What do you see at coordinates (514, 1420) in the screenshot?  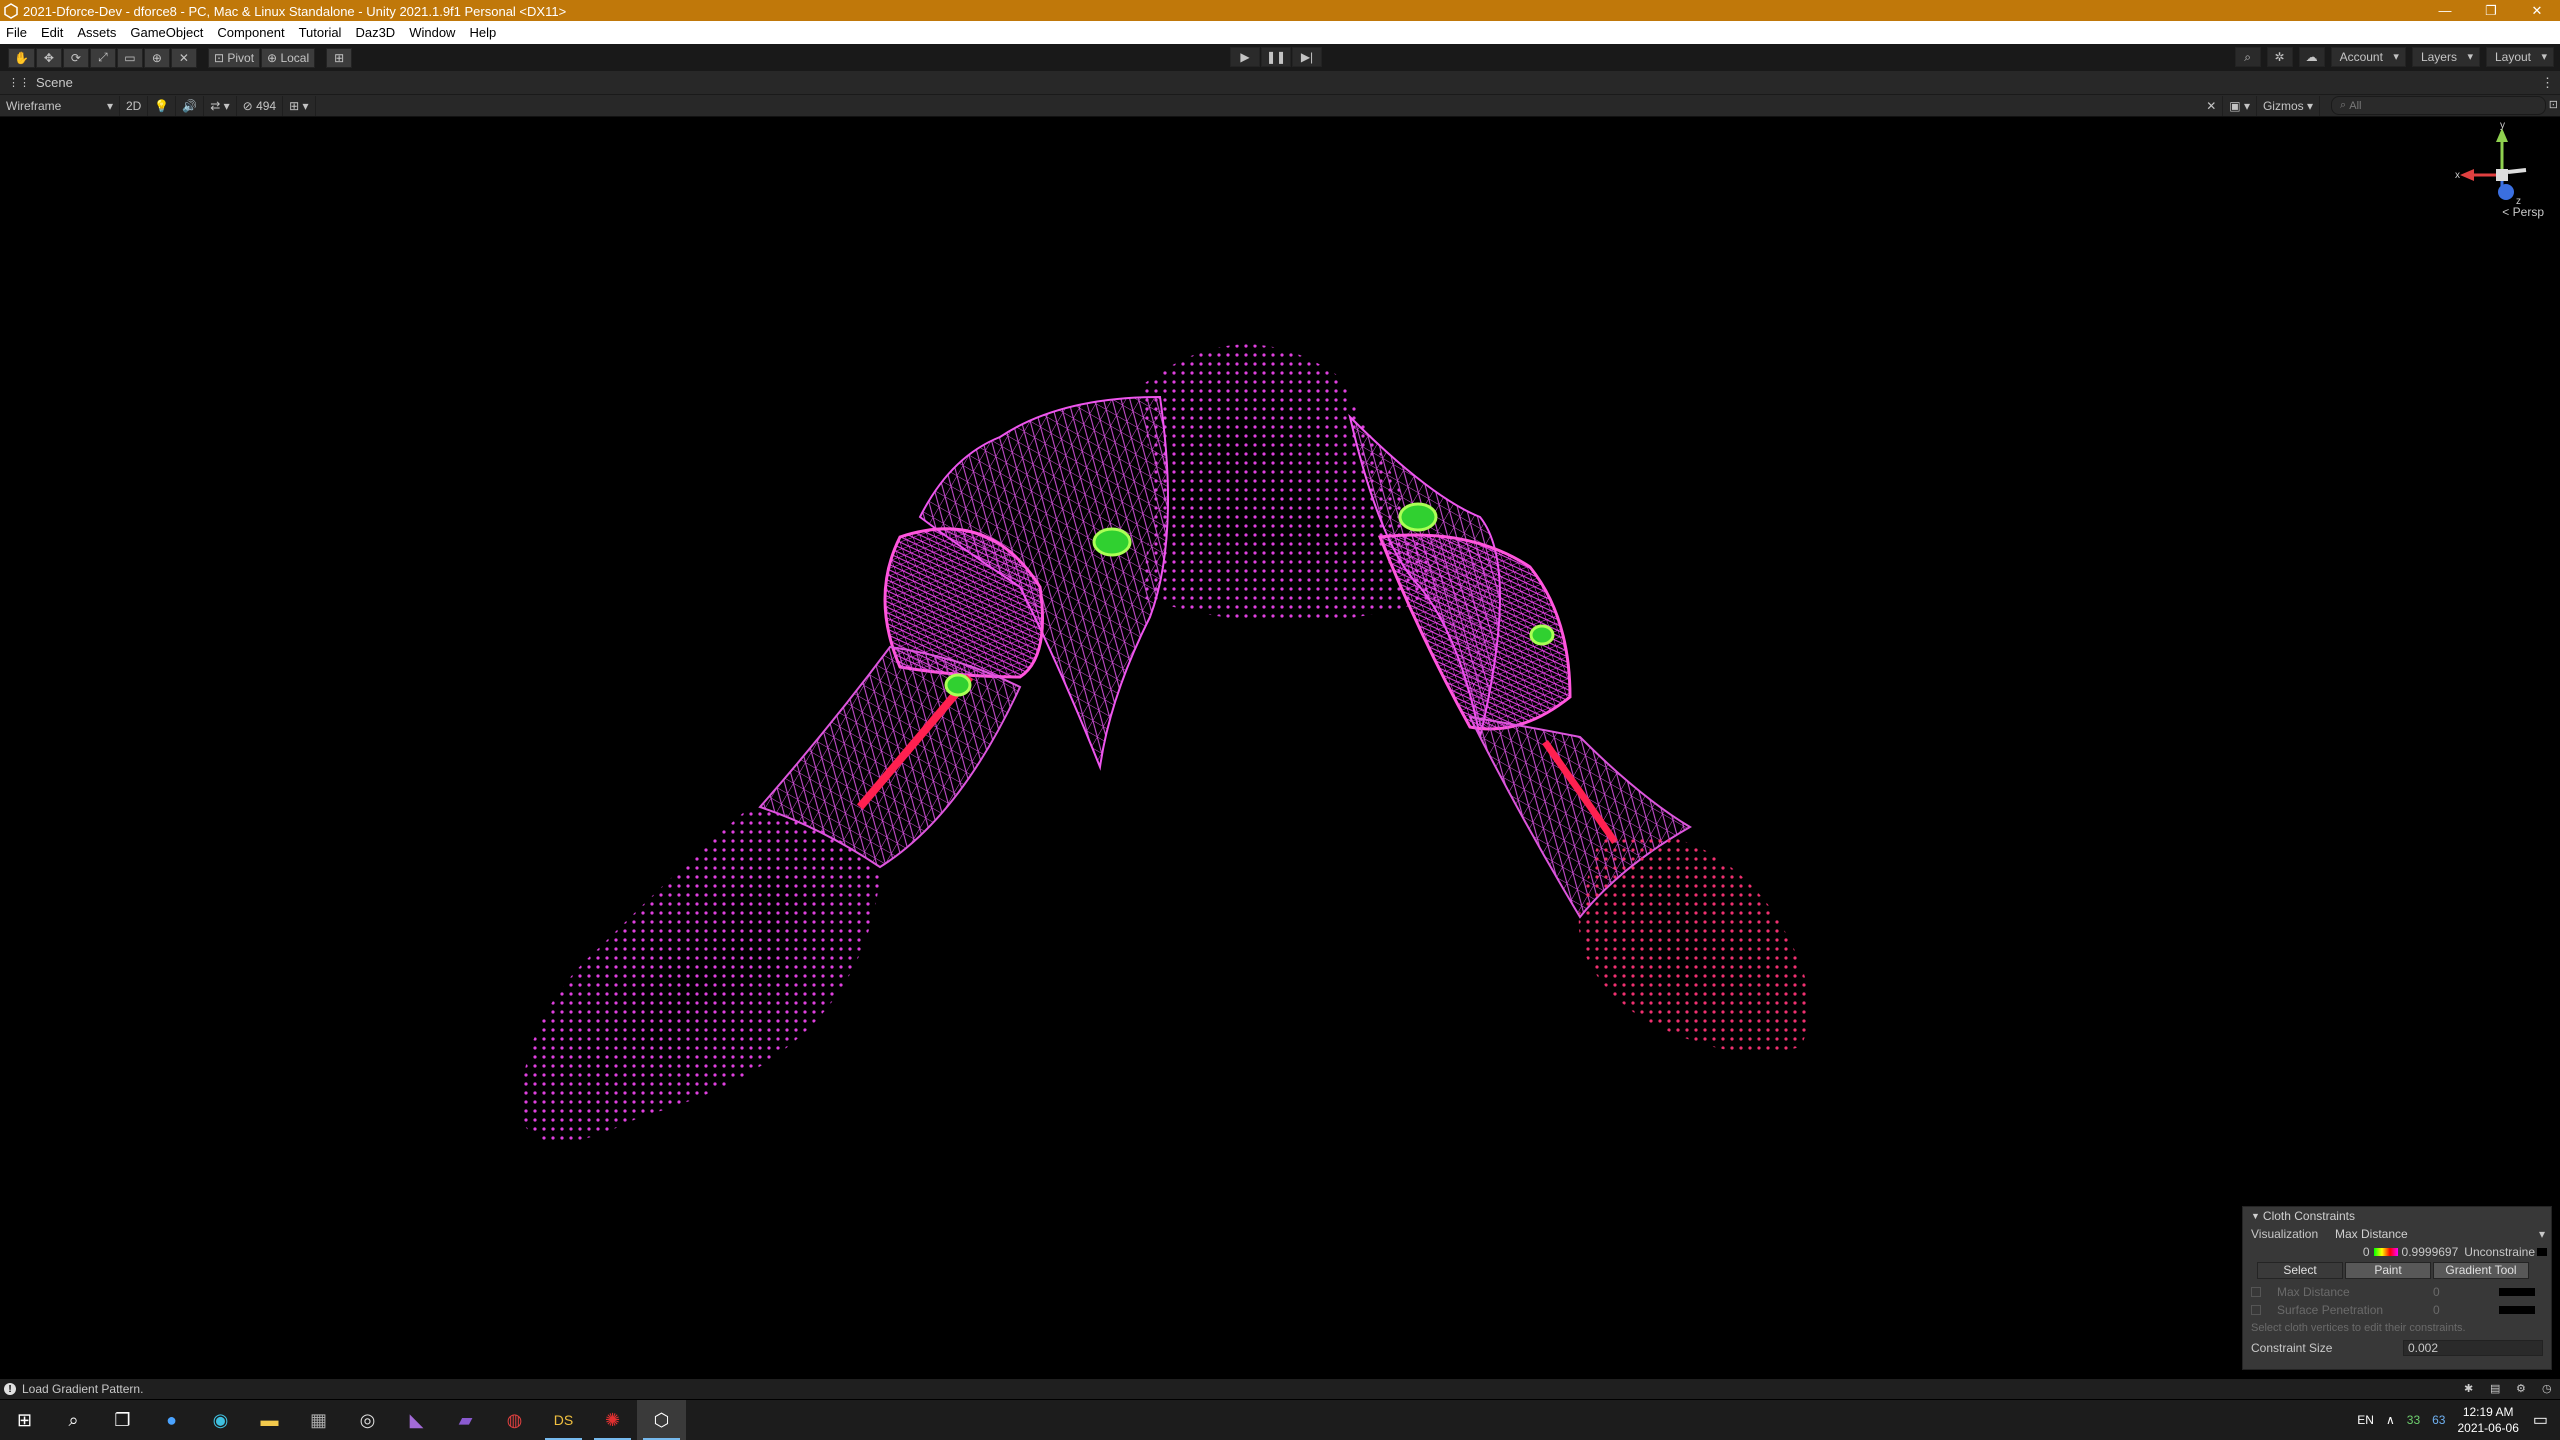 I see `chrome-icon: ◍` at bounding box center [514, 1420].